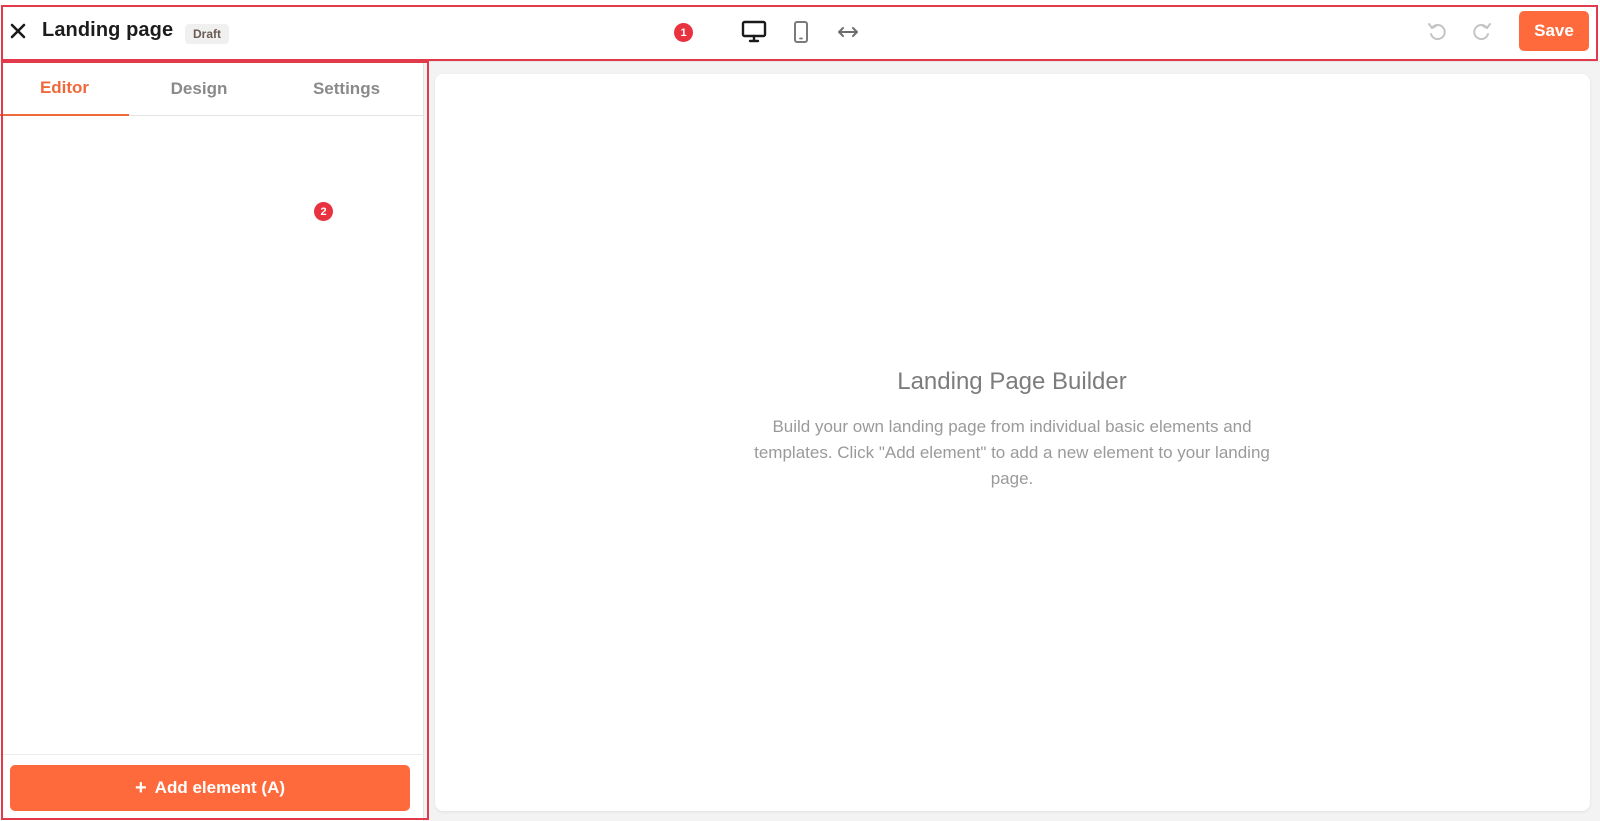 The width and height of the screenshot is (1600, 821). Describe the element at coordinates (140, 788) in the screenshot. I see `plus-icon: +` at that location.